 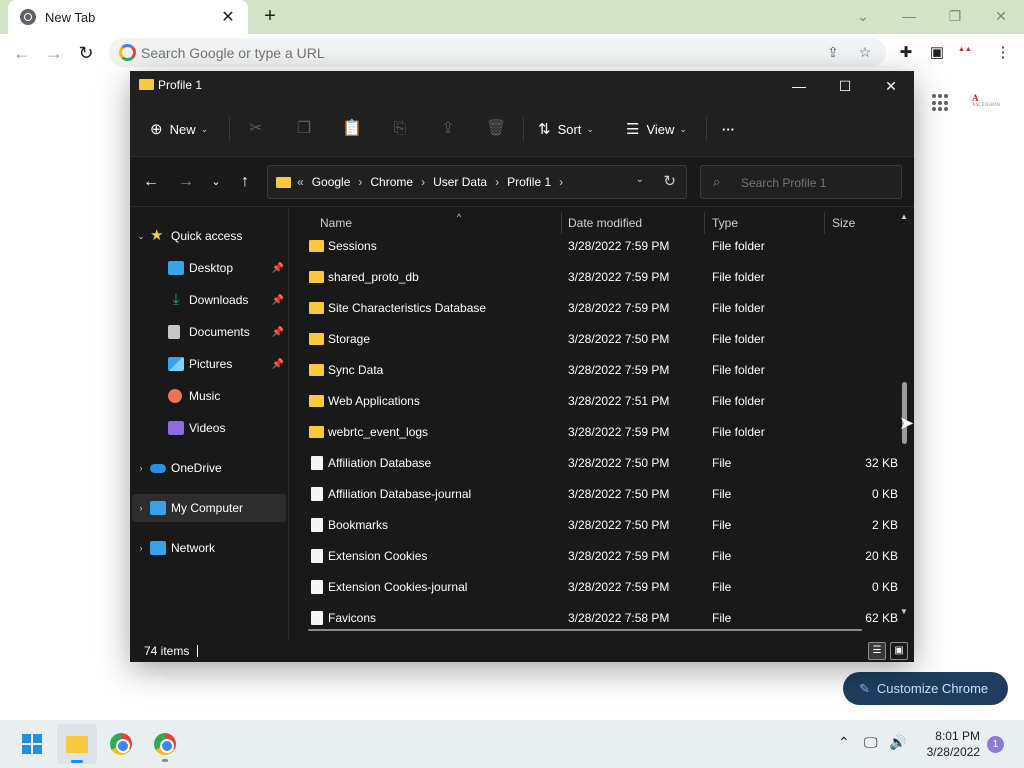 What do you see at coordinates (256, 129) in the screenshot?
I see `cut-icon: ✂` at bounding box center [256, 129].